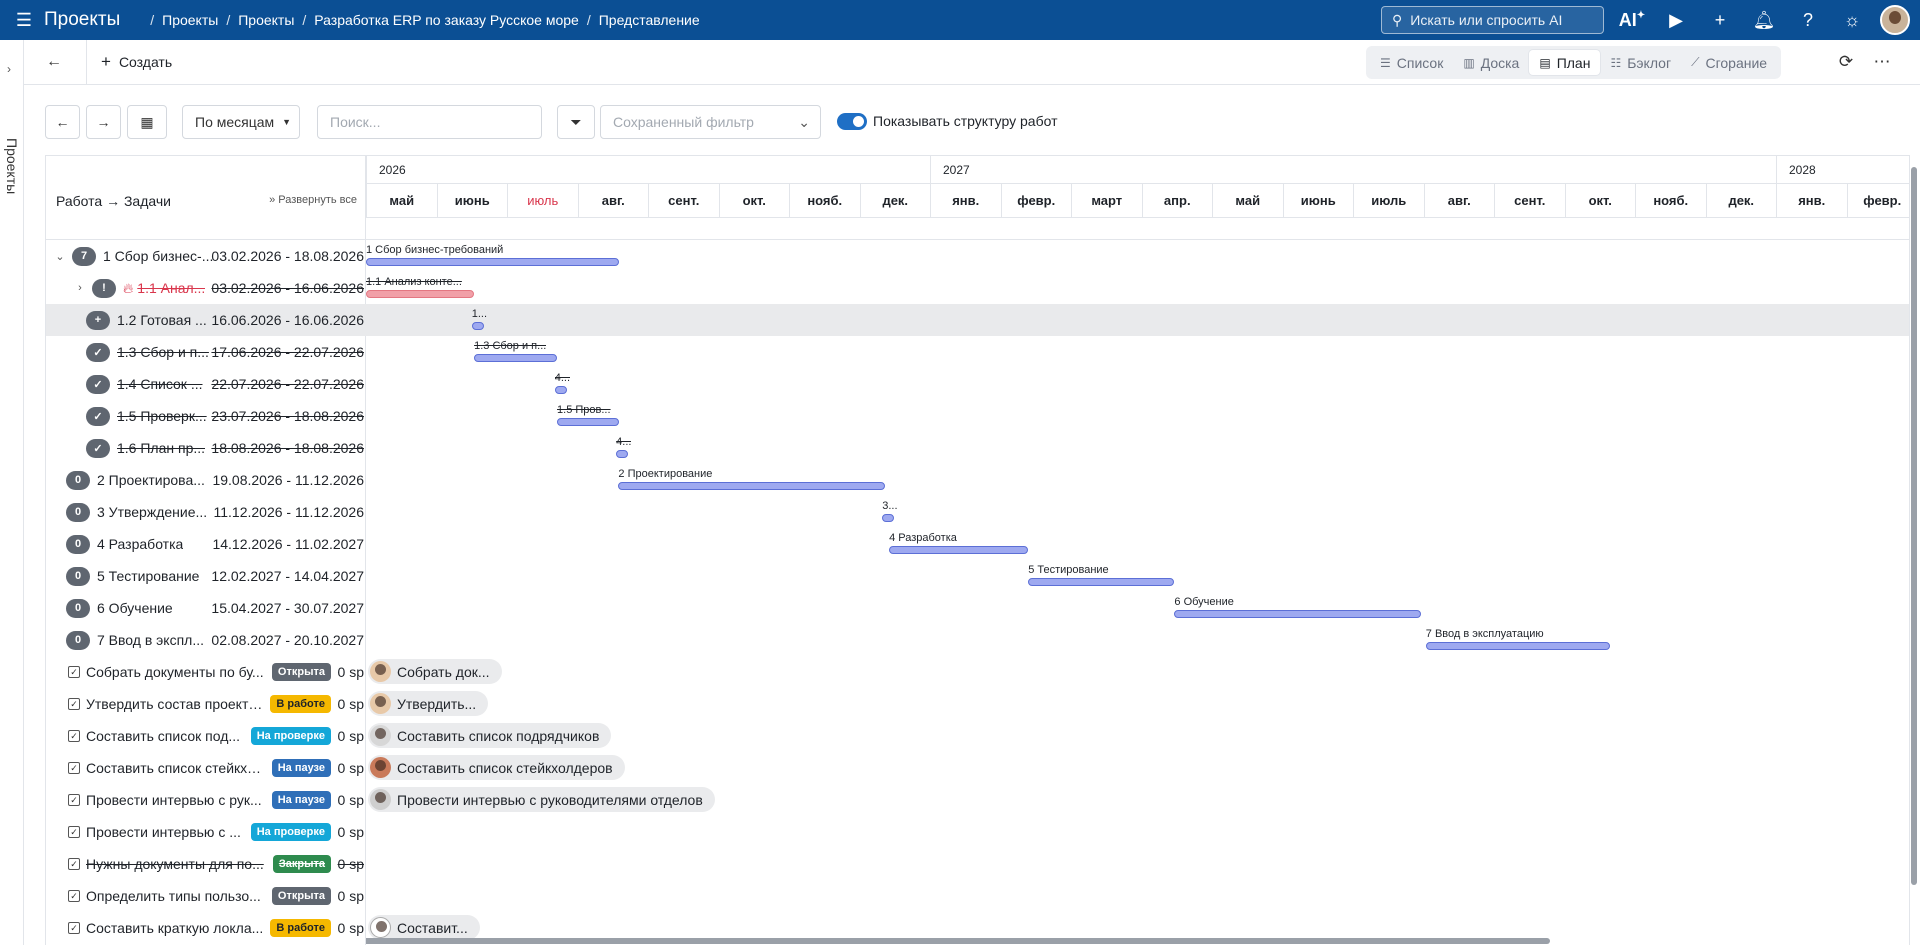 The width and height of the screenshot is (1920, 945). I want to click on work-row: ✓ 1.6 План пр... 18.08.2026 - 18.08.2026, so click(206, 448).